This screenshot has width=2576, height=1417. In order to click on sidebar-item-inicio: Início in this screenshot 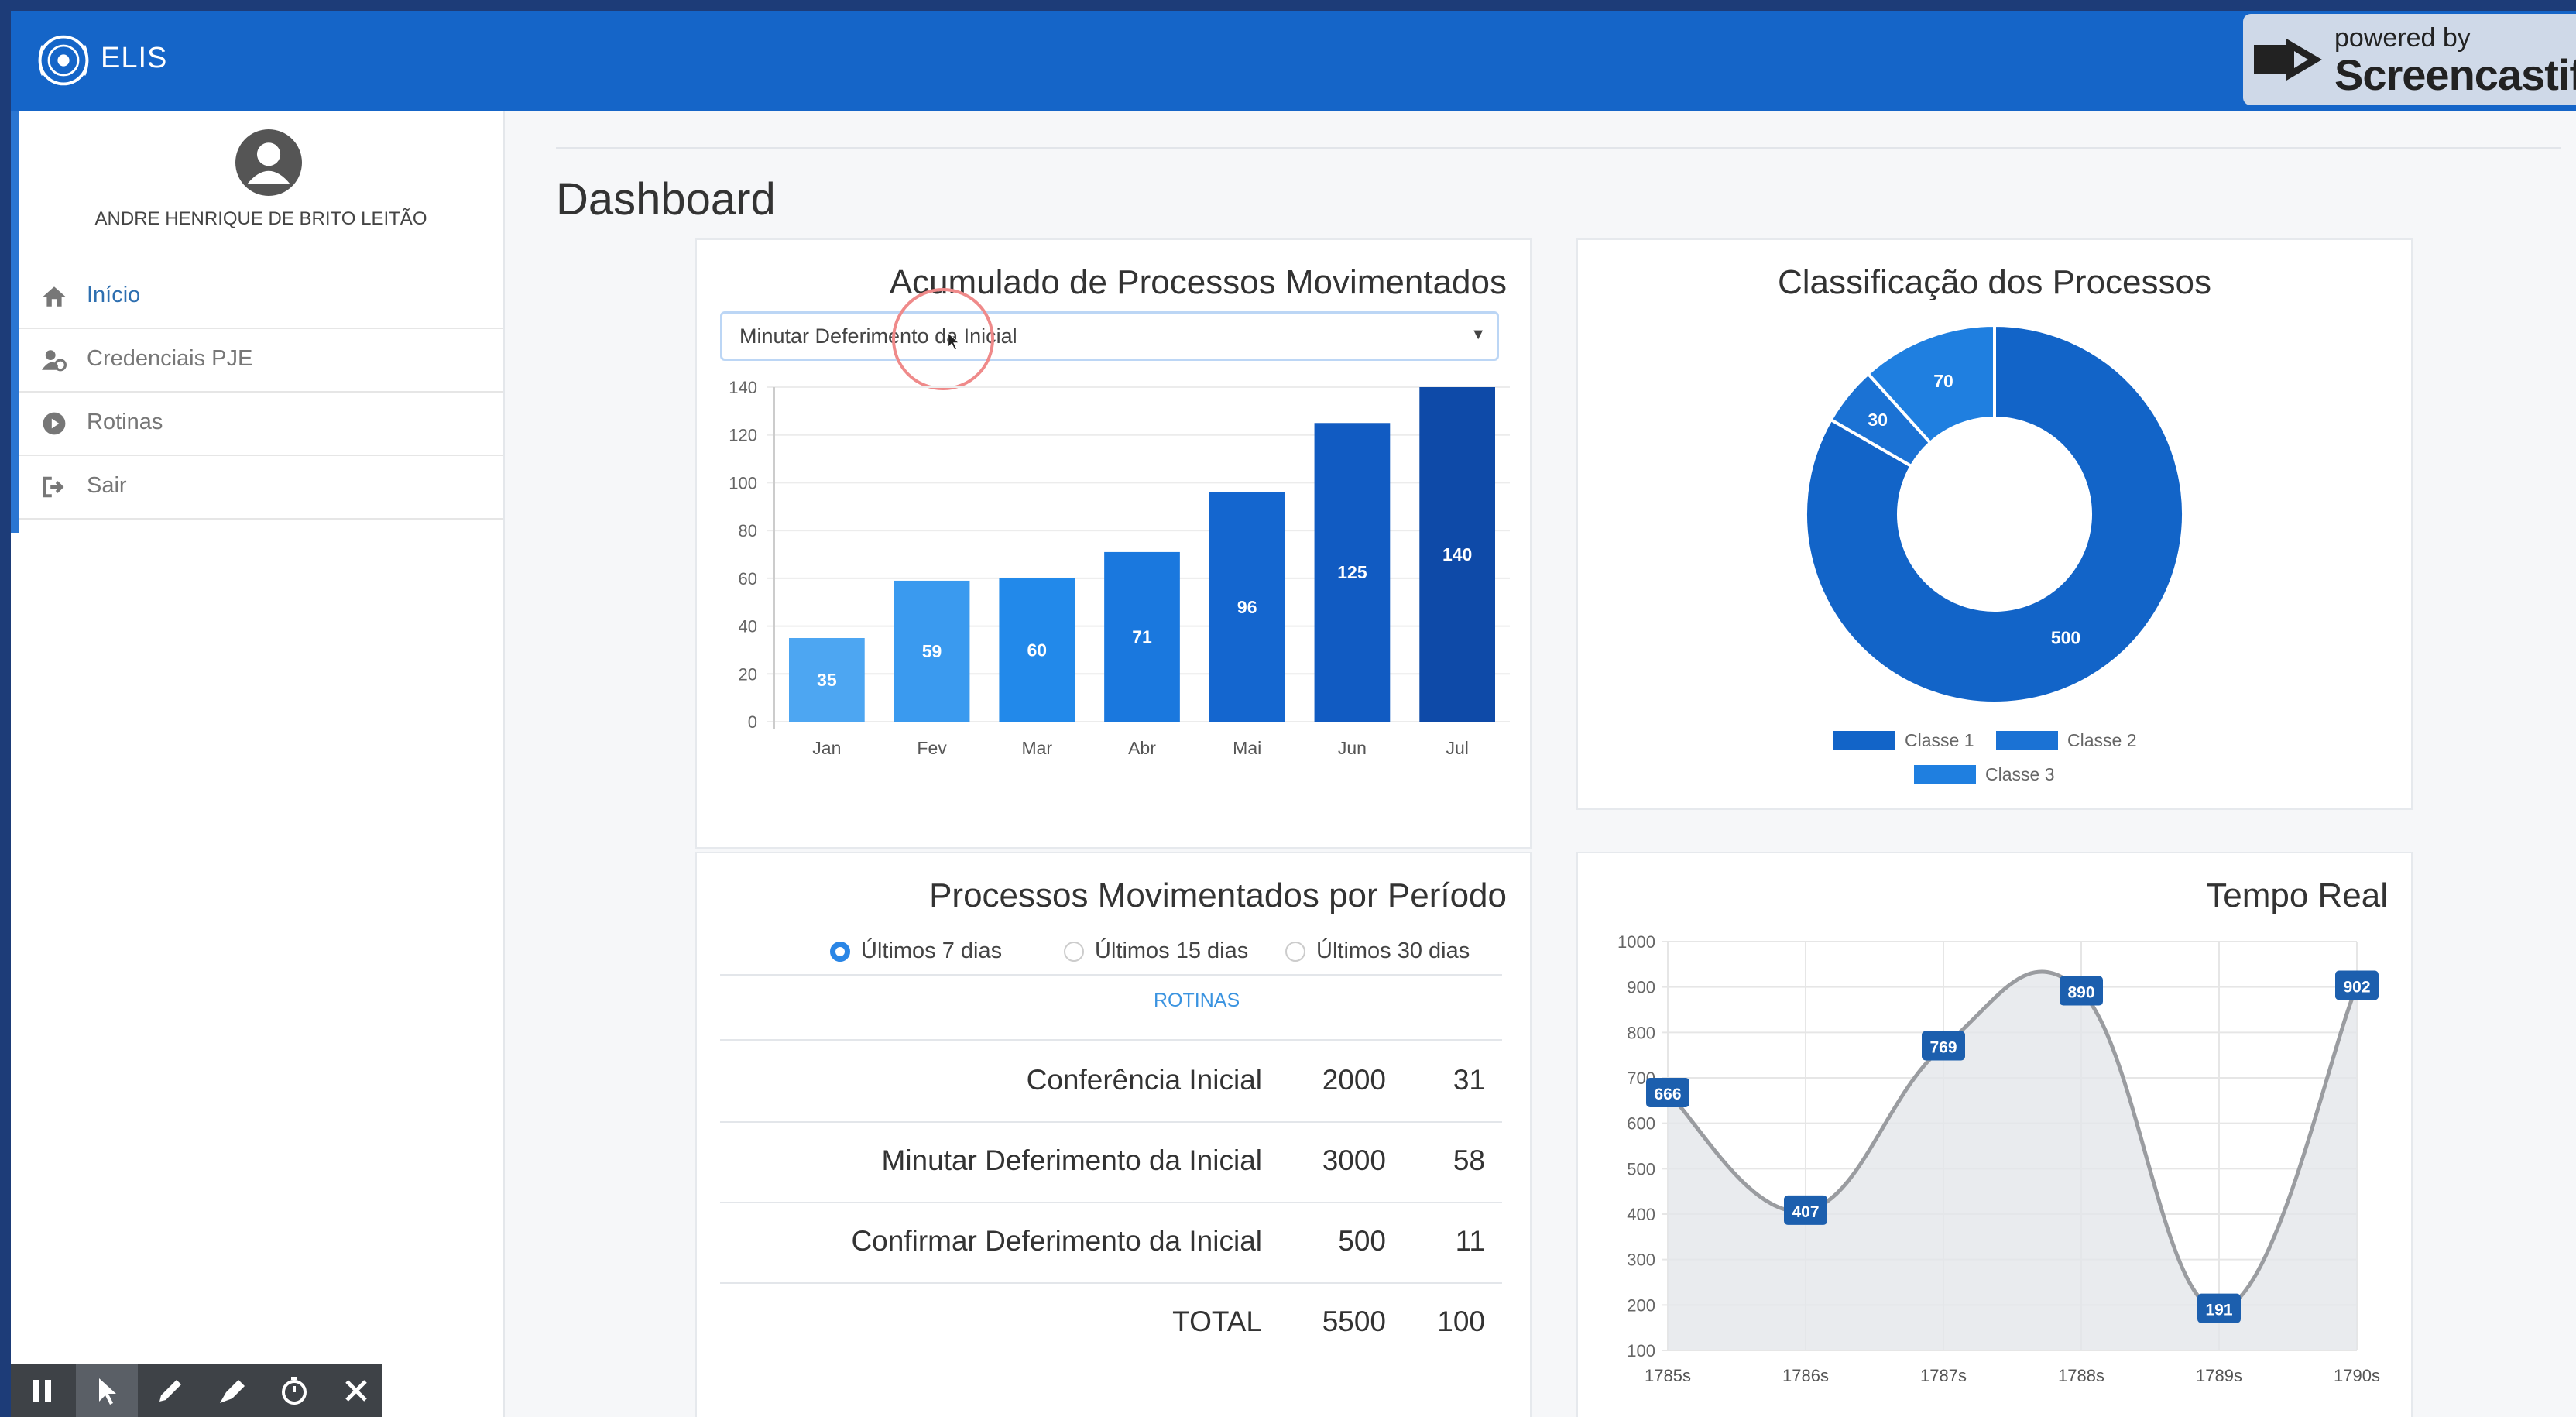, I will do `click(261, 297)`.